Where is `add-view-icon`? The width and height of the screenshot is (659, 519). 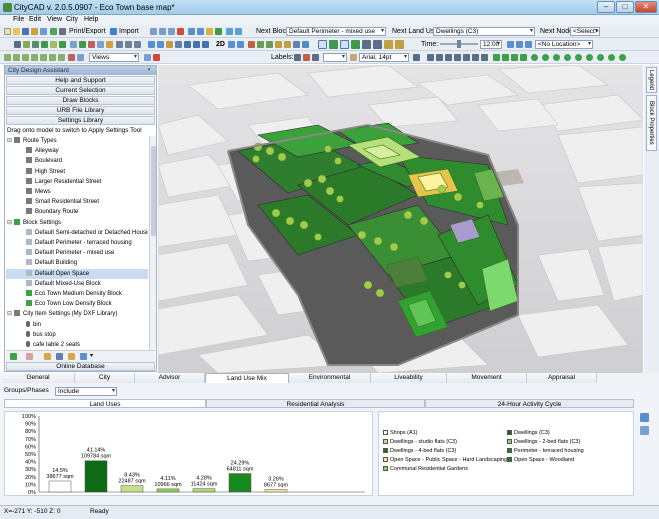 add-view-icon is located at coordinates (147, 57).